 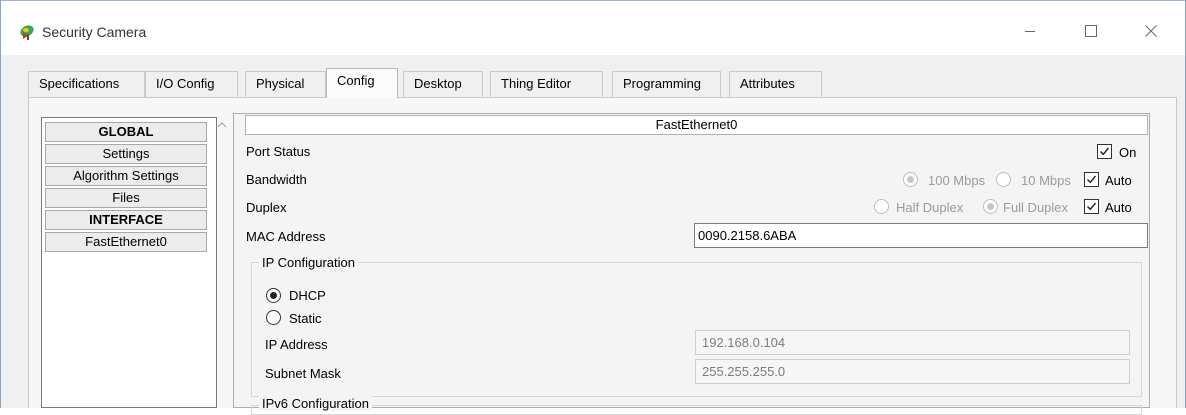 I want to click on dhcp-radio, so click(x=273, y=295).